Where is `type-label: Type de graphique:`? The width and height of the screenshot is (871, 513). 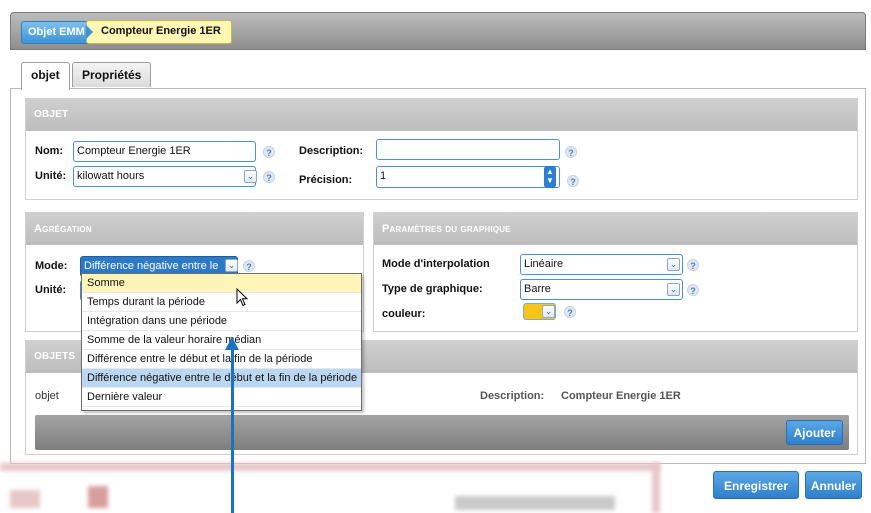
type-label: Type de graphique: is located at coordinates (432, 289).